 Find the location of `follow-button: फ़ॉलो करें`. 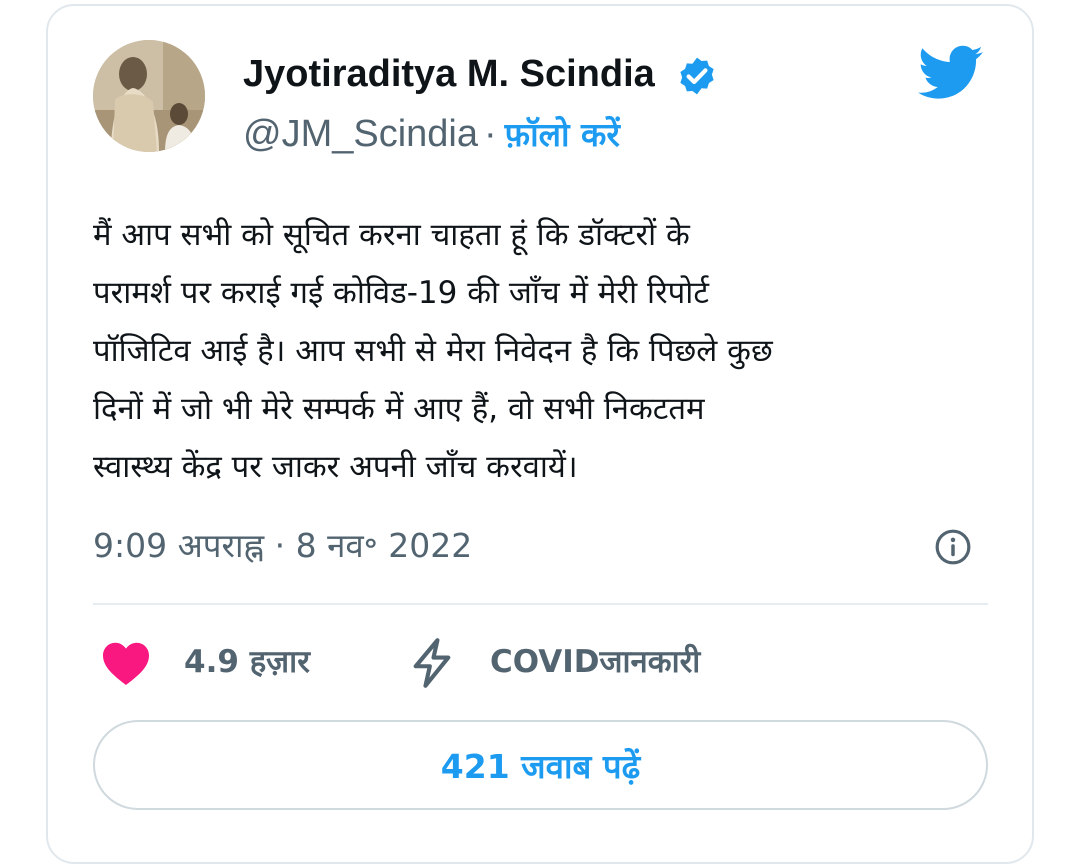

follow-button: फ़ॉलो करें is located at coordinates (562, 134).